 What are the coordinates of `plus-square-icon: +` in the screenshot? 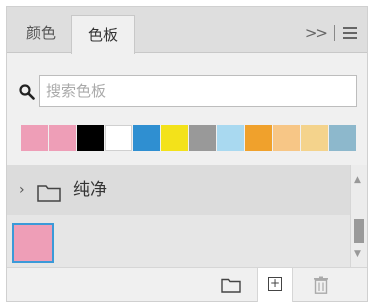 It's located at (275, 283).